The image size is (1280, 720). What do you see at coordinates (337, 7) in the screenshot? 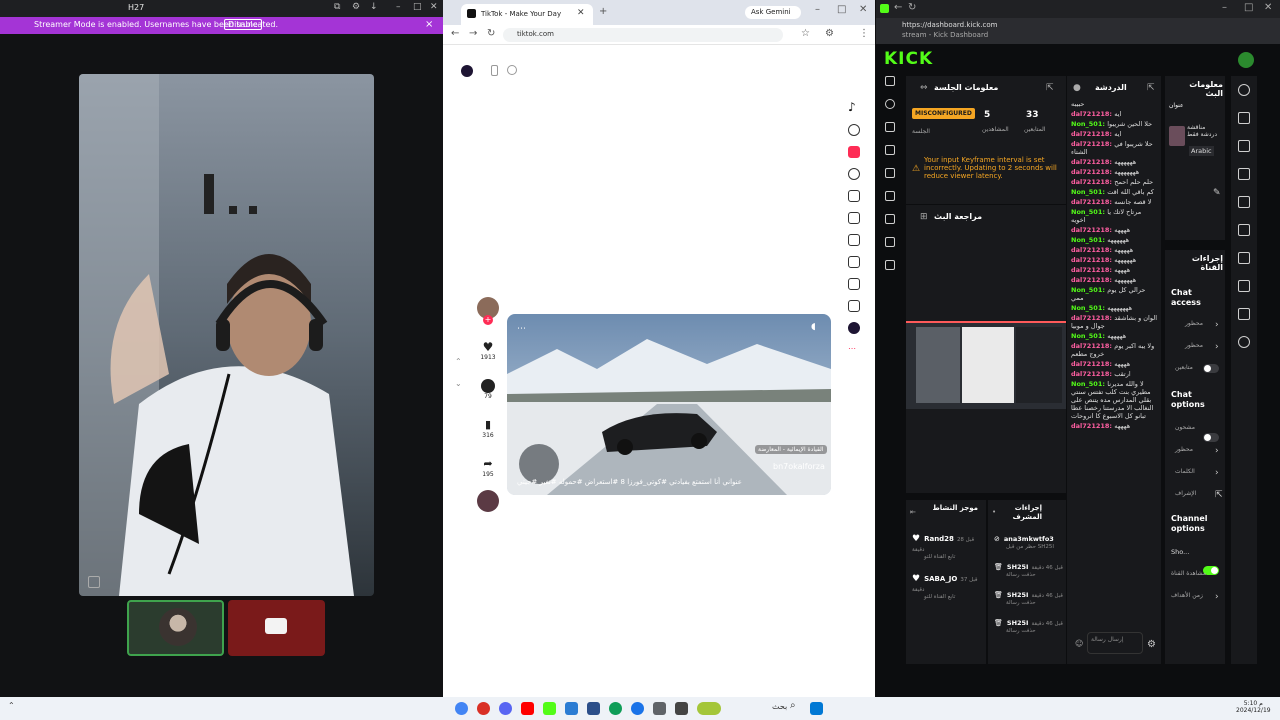
I see `popout-icon: ⧉` at bounding box center [337, 7].